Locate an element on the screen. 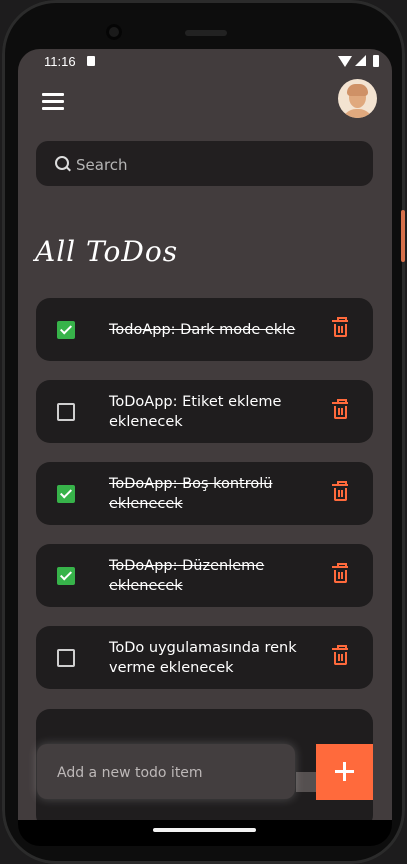 This screenshot has height=864, width=407. search-input is located at coordinates (221, 164).